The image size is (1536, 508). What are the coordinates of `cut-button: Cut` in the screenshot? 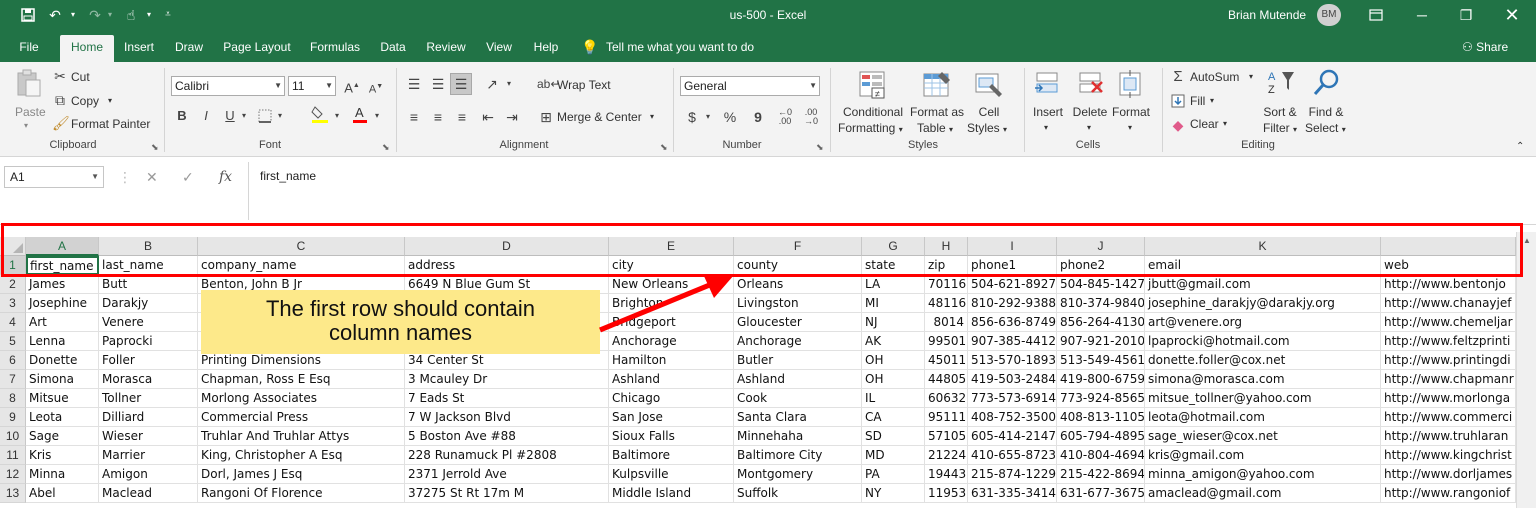 It's located at (80, 77).